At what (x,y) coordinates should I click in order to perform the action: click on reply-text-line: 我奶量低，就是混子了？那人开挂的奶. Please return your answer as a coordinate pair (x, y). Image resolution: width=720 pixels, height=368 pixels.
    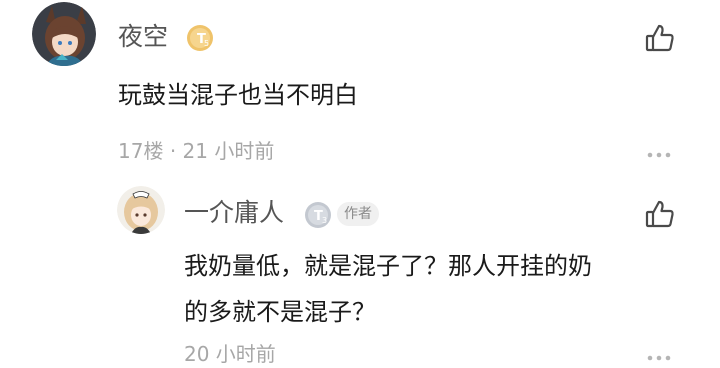
    Looking at the image, I should click on (388, 266).